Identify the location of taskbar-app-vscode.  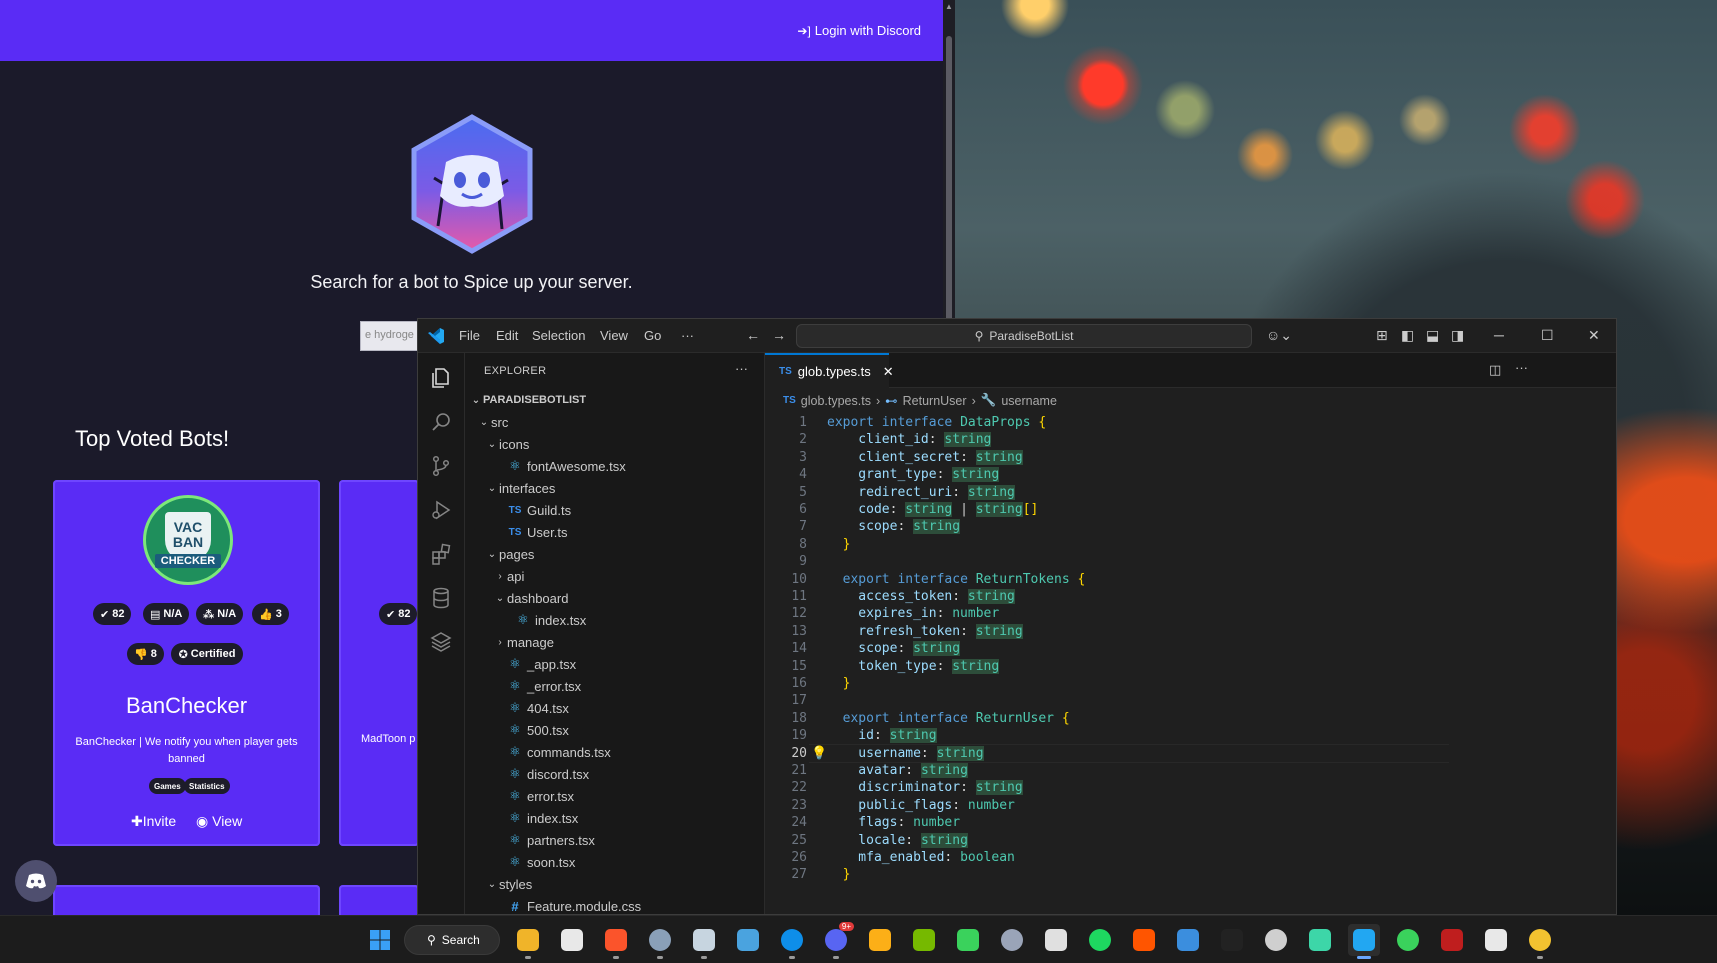
(1364, 941).